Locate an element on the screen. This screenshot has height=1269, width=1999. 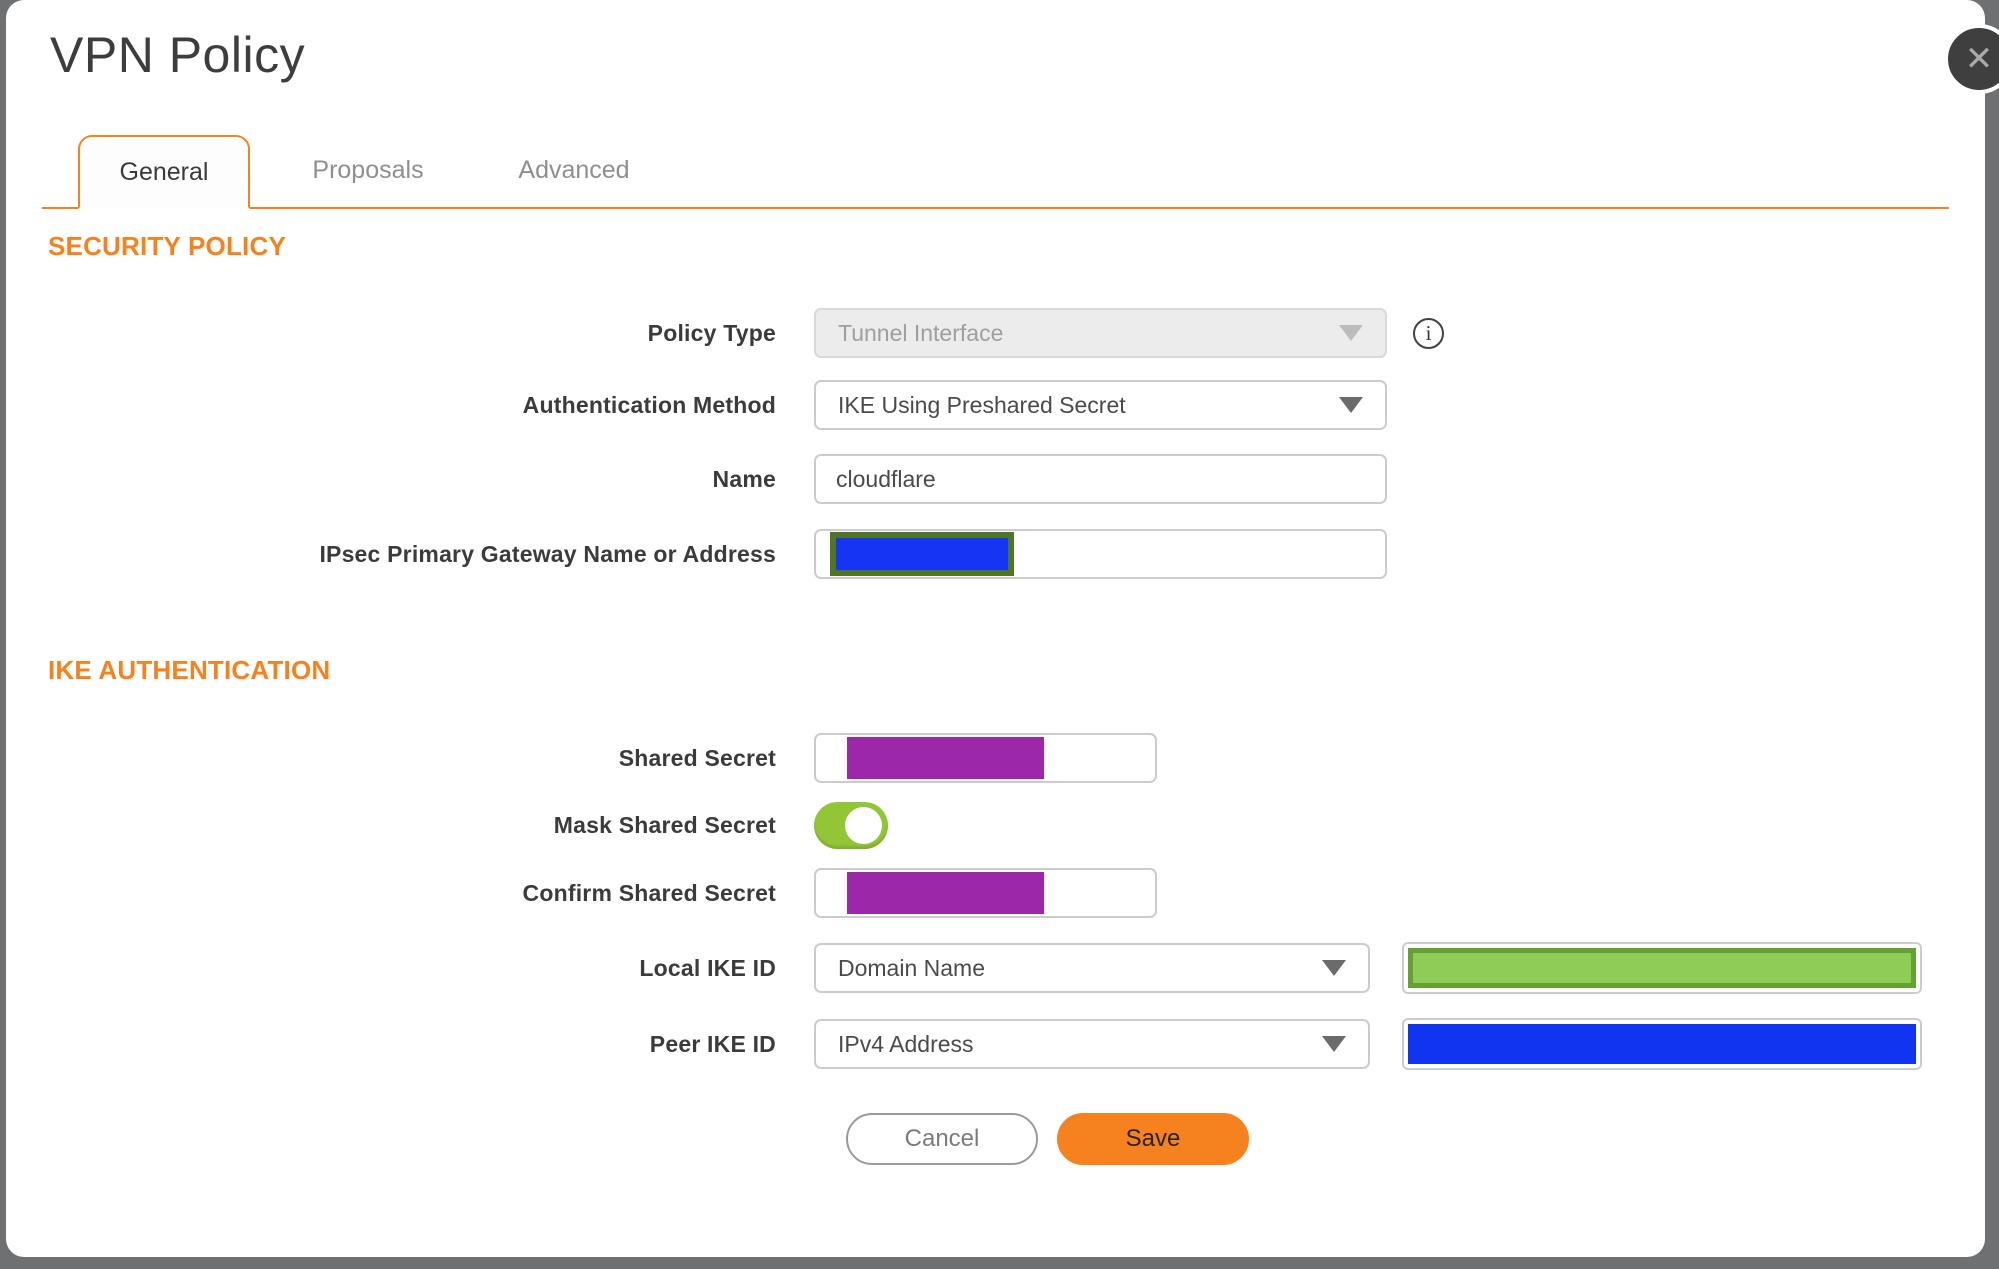
row-peer-ike-id: Peer IKE ID IPv4 Address is located at coordinates (995, 1044).